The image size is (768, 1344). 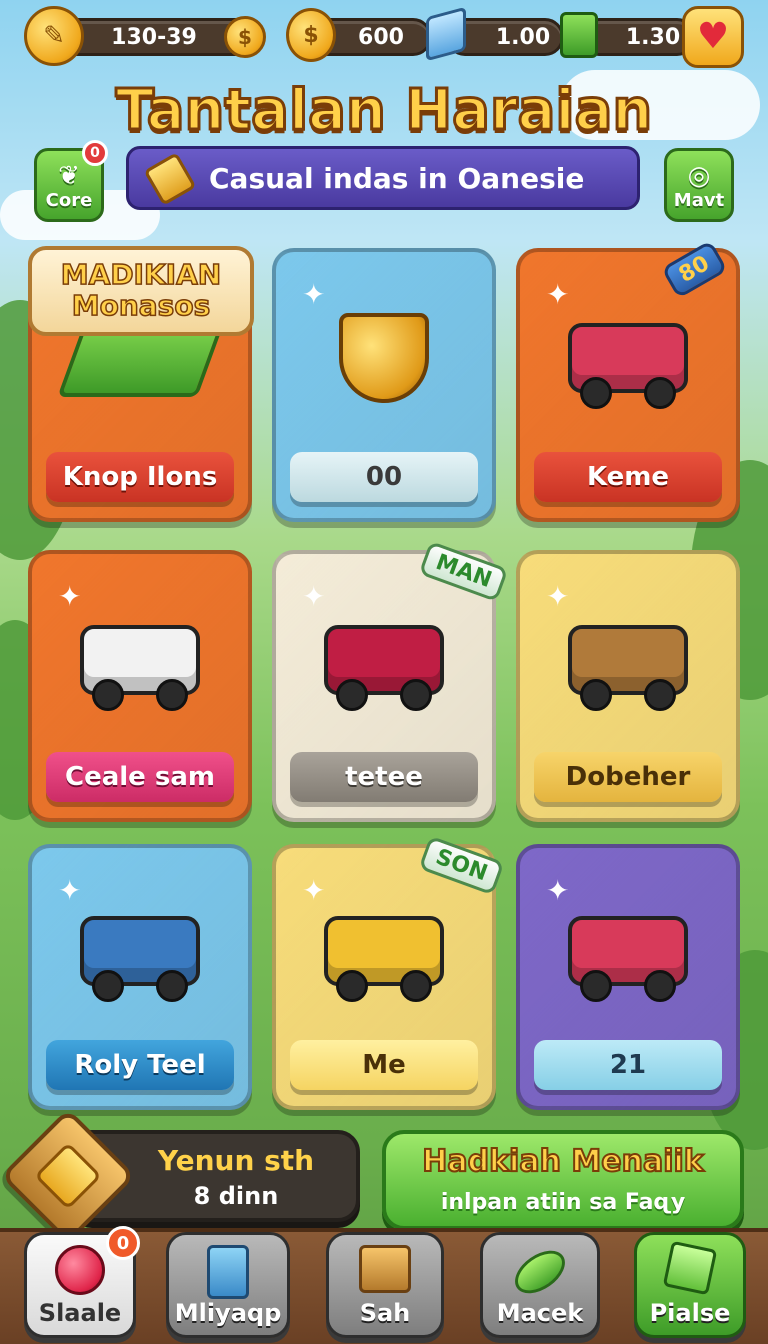 What do you see at coordinates (170, 179) in the screenshot?
I see `ticket-icon` at bounding box center [170, 179].